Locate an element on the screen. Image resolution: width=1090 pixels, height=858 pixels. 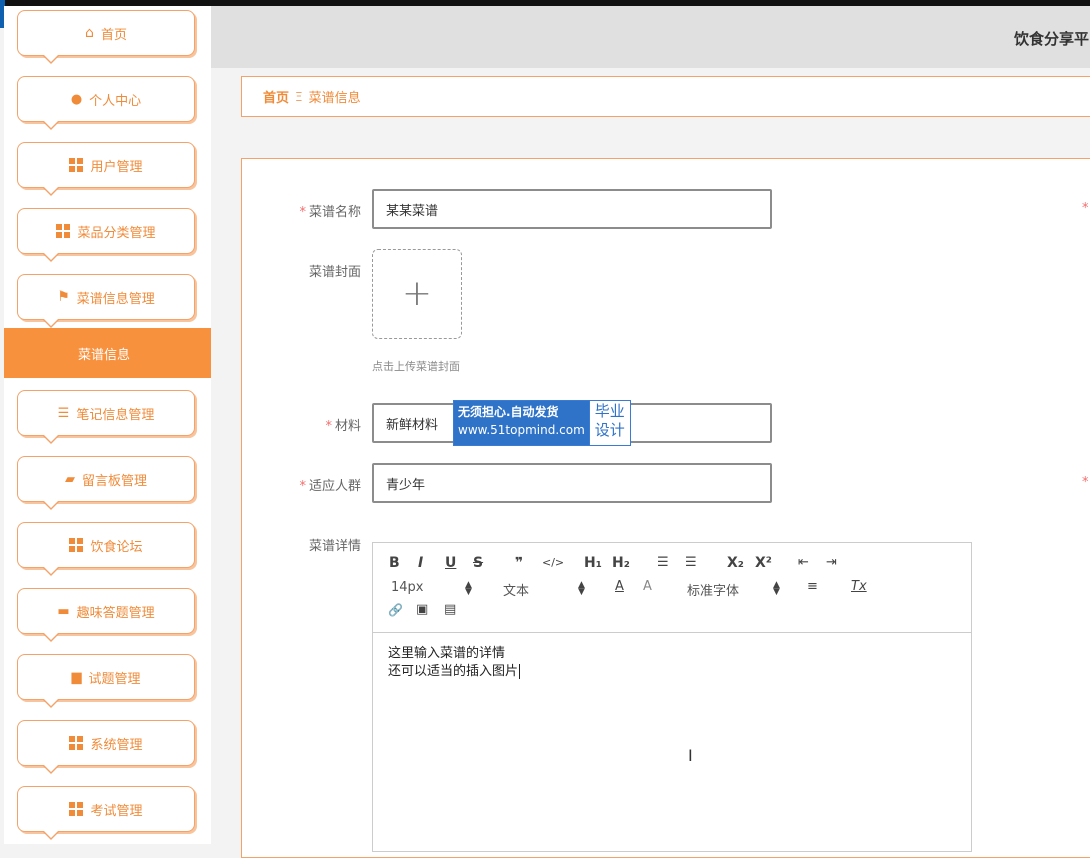
sidebar-item-label: 首页 is located at coordinates (113, 35).